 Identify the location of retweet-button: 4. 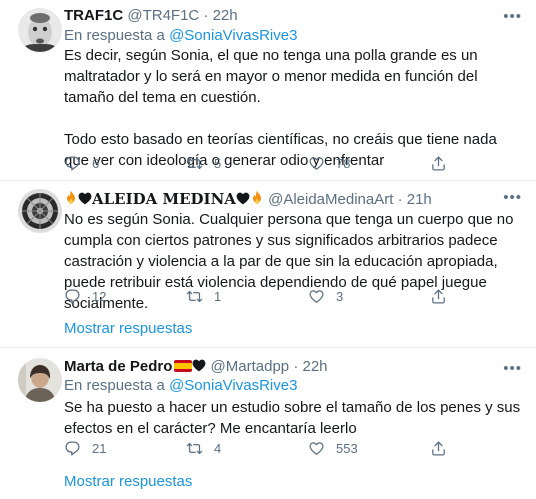
(203, 448).